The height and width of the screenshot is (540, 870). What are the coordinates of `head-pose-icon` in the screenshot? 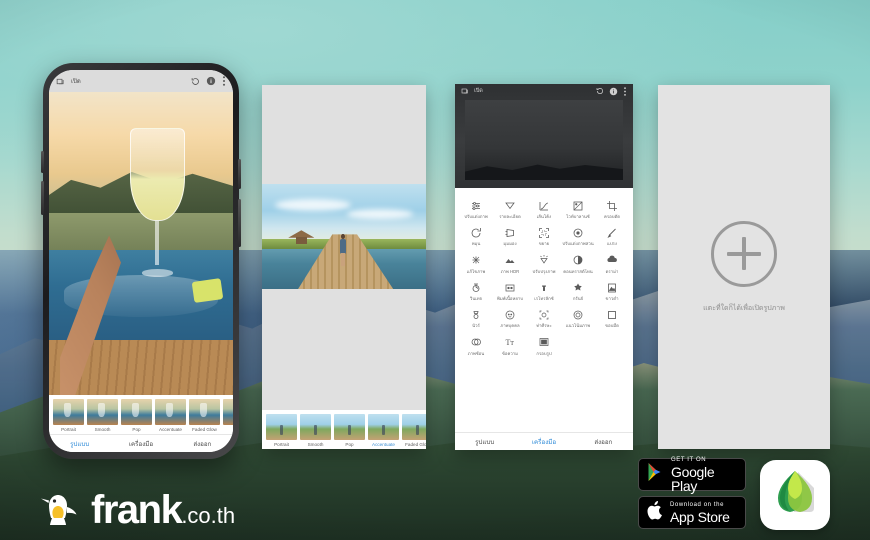 It's located at (544, 314).